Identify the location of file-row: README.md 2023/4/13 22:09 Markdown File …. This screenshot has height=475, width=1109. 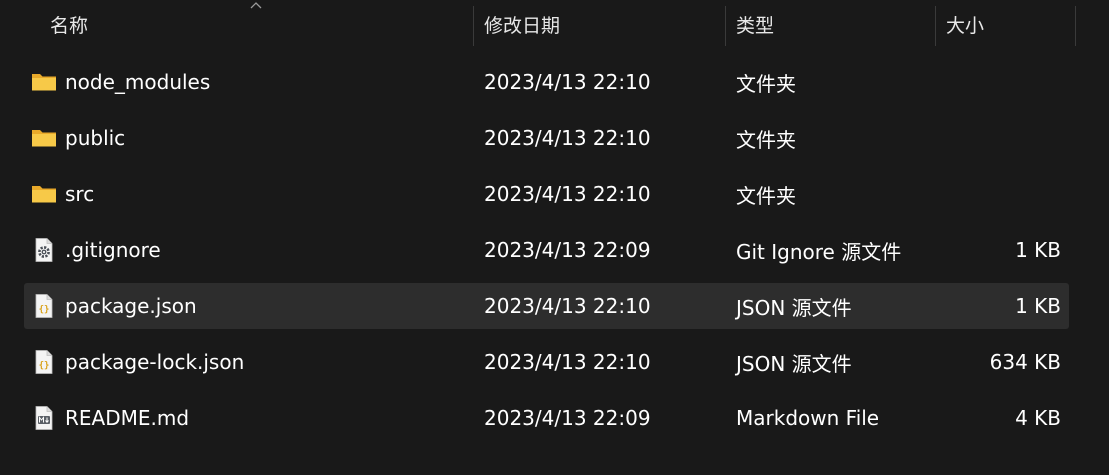
(546, 418).